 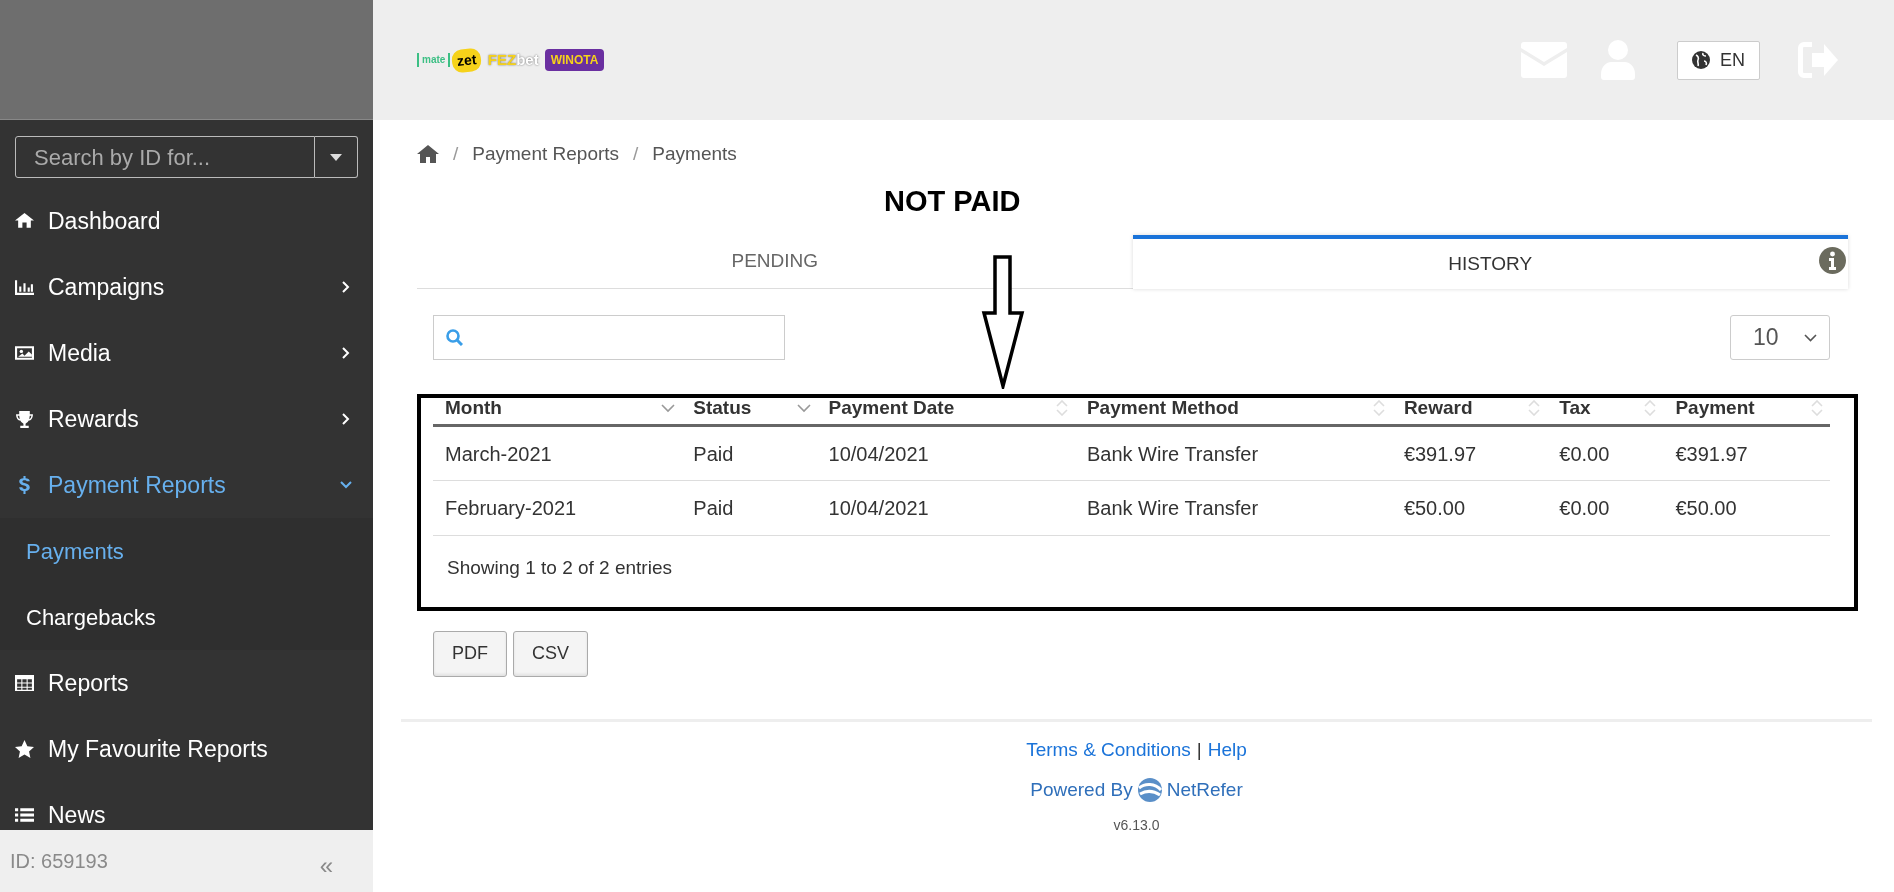 I want to click on sidebar-item: My Favourite Reports, so click(x=186, y=749).